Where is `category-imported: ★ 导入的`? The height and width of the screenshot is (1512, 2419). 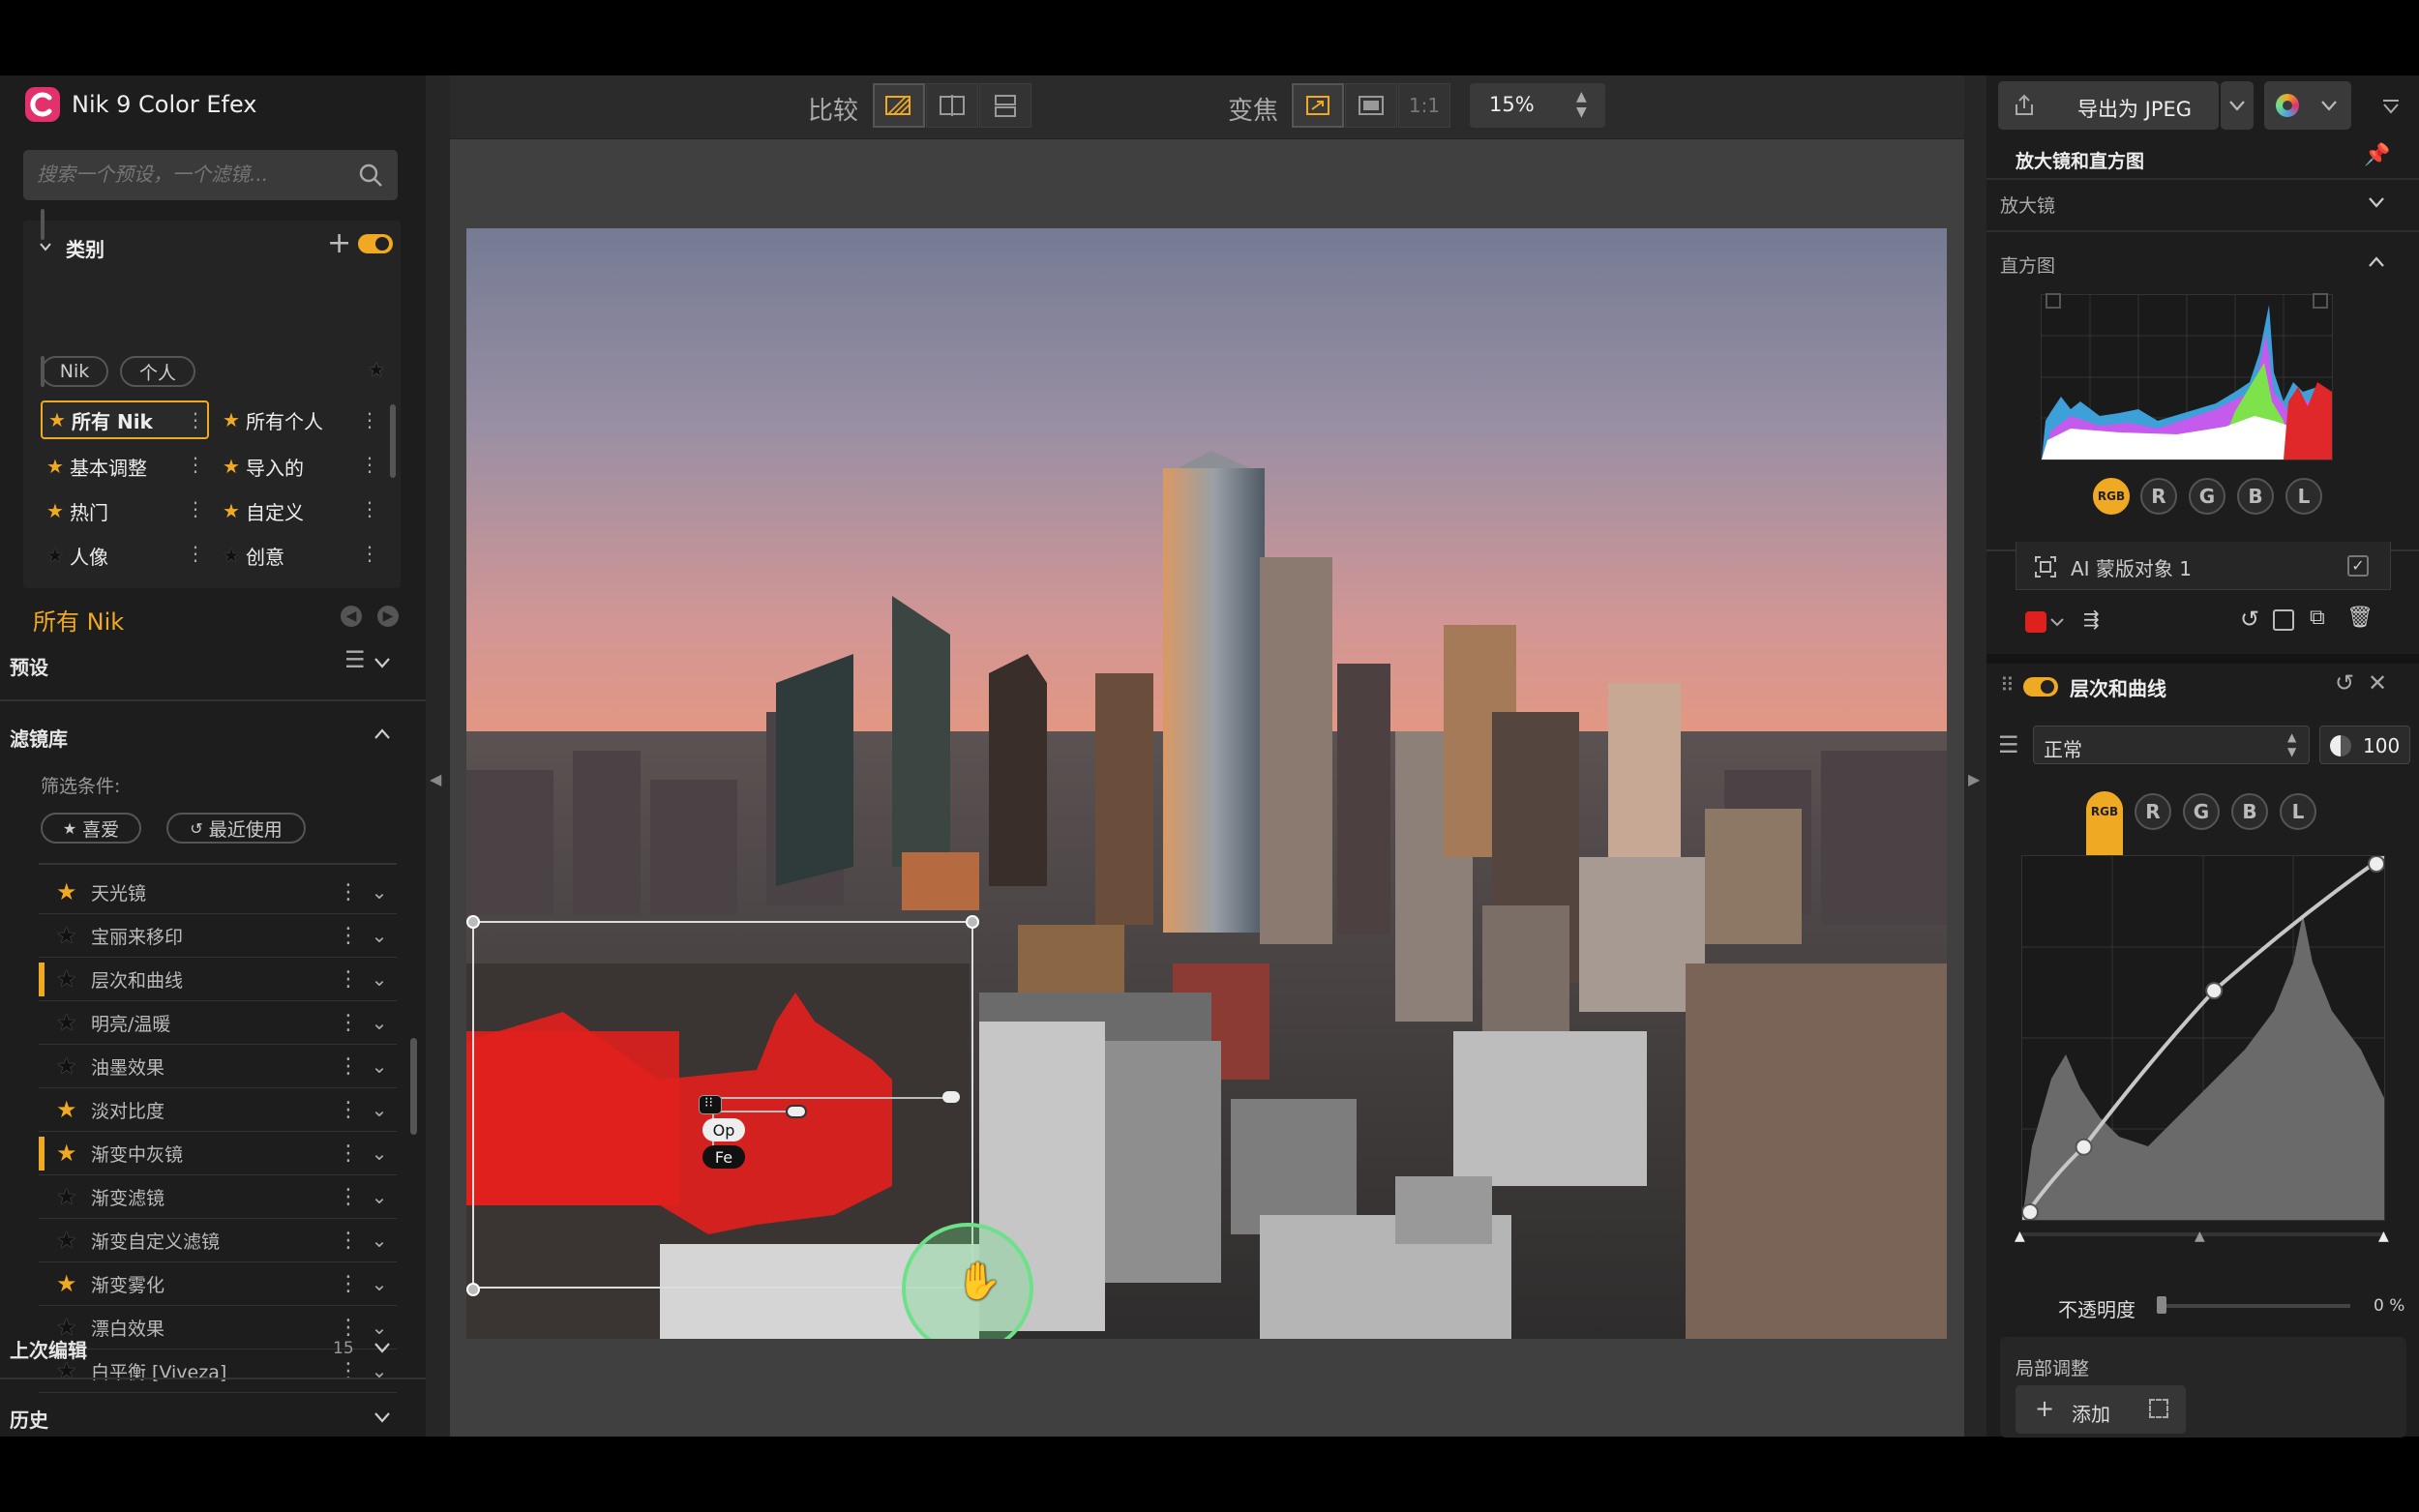 category-imported: ★ 导入的 is located at coordinates (299, 467).